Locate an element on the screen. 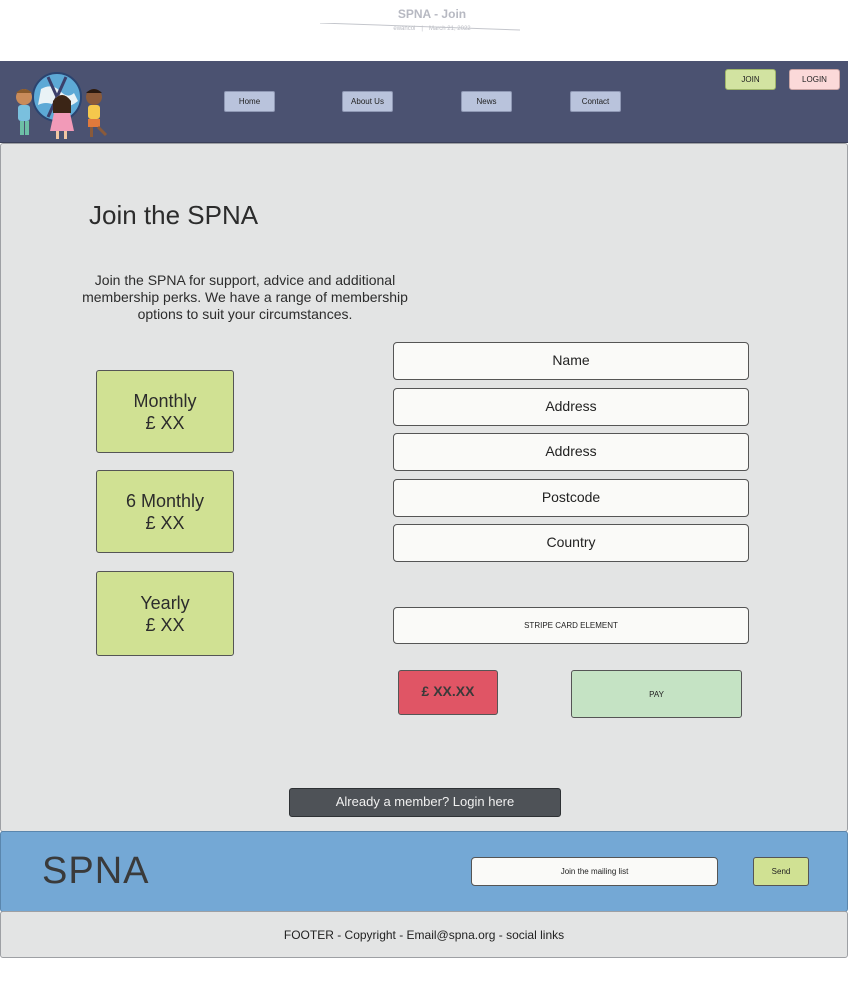 The width and height of the screenshot is (864, 984). total-price-display: £ XX.XX is located at coordinates (448, 692).